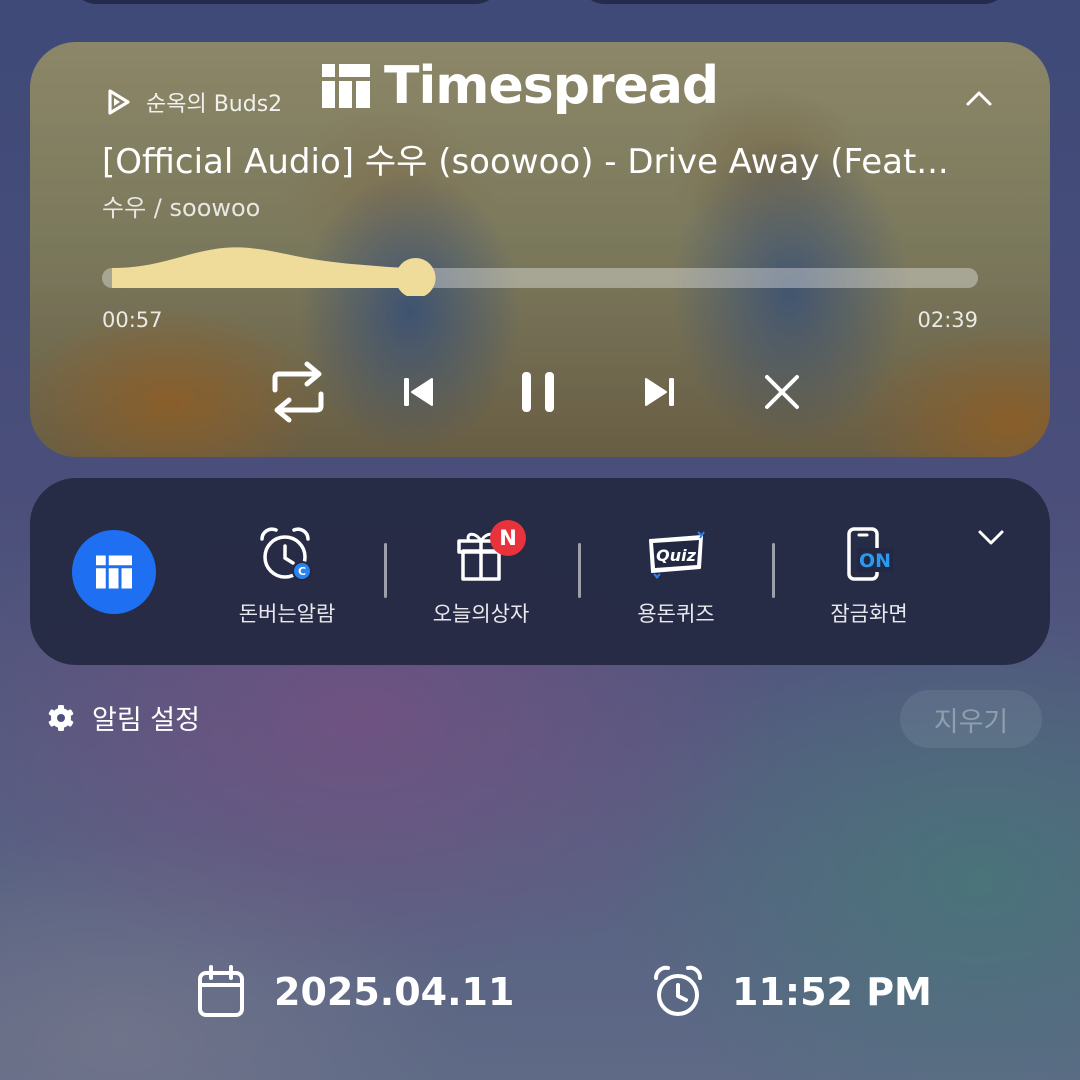 This screenshot has height=1080, width=1080. I want to click on previous-icon, so click(418, 392).